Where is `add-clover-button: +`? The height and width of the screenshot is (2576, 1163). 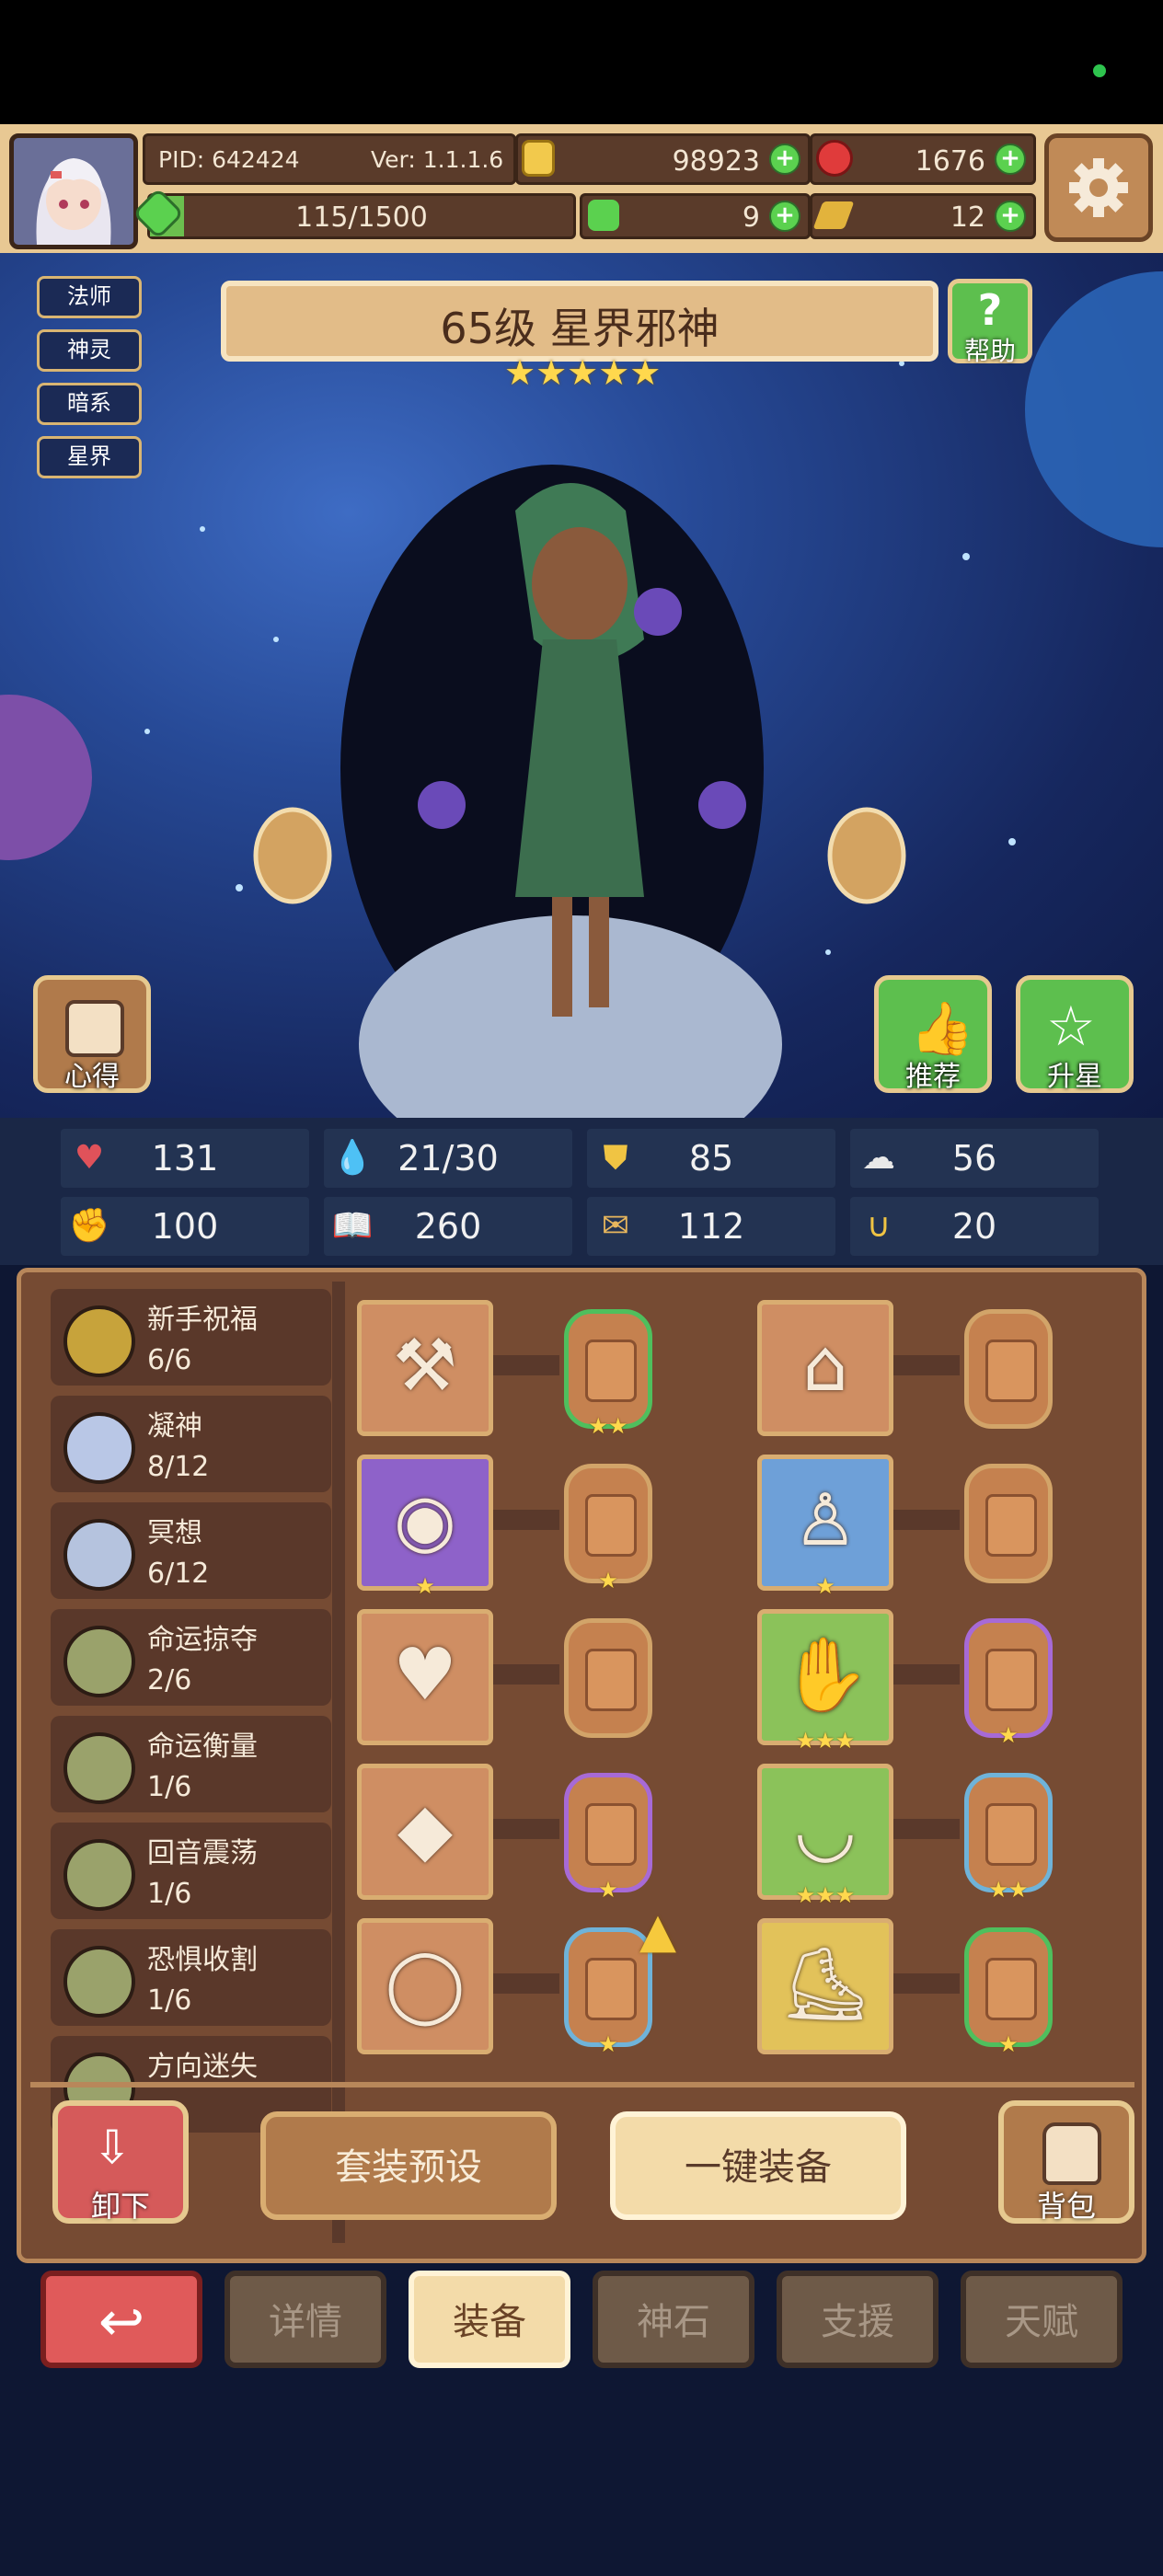
add-clover-button: + is located at coordinates (784, 216).